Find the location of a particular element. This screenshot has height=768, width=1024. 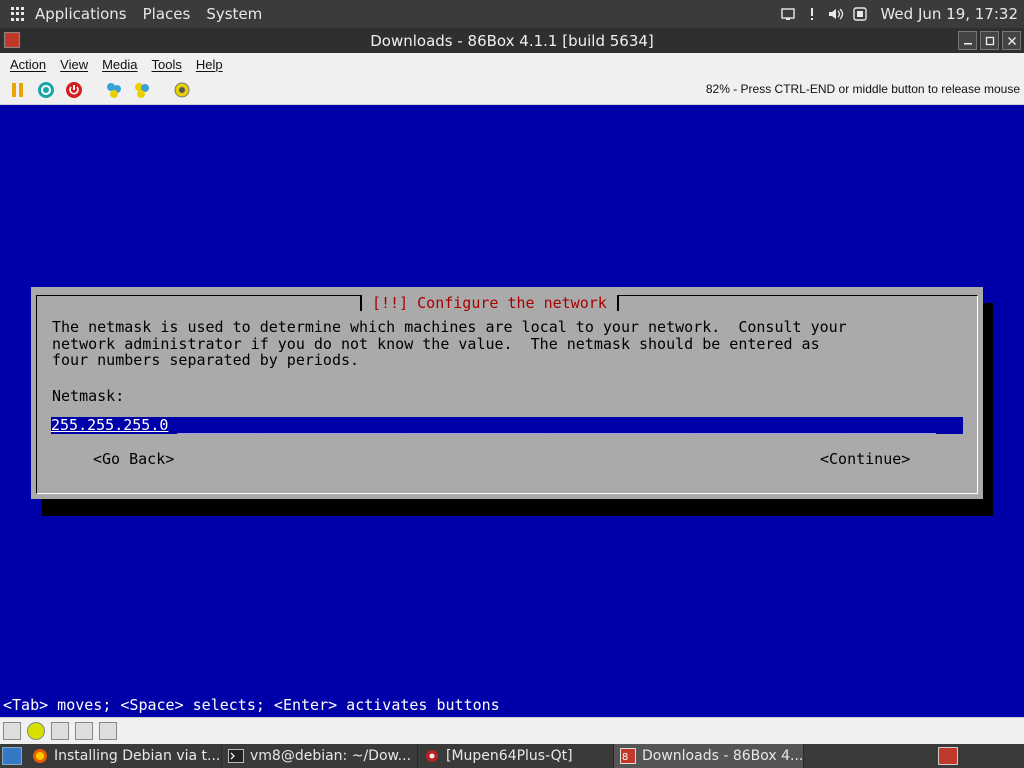

screen-icon is located at coordinates (860, 14).